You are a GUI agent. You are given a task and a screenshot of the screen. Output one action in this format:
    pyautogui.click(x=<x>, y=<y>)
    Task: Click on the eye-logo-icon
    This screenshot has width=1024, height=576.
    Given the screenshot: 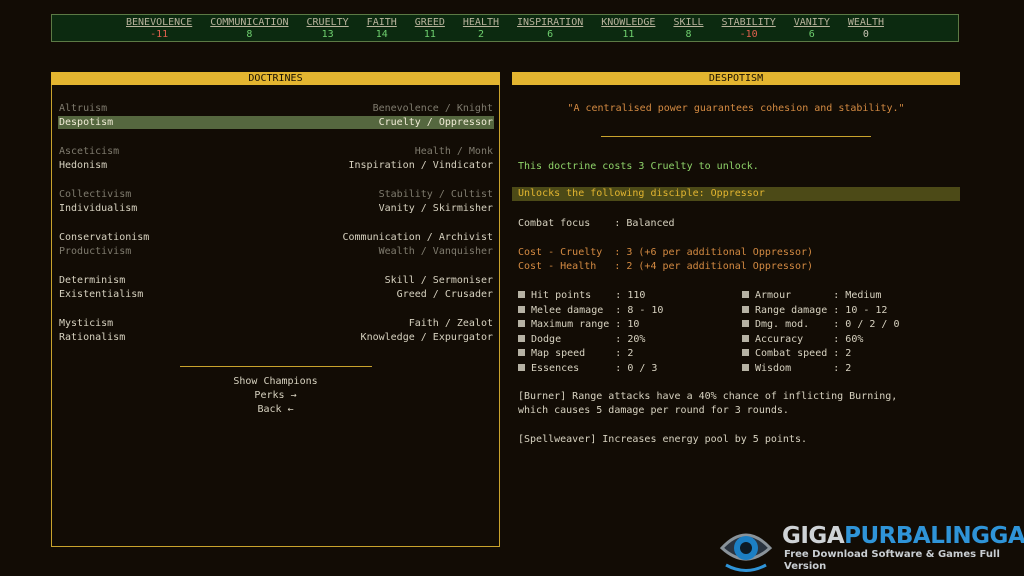 What is the action you would take?
    pyautogui.click(x=746, y=552)
    